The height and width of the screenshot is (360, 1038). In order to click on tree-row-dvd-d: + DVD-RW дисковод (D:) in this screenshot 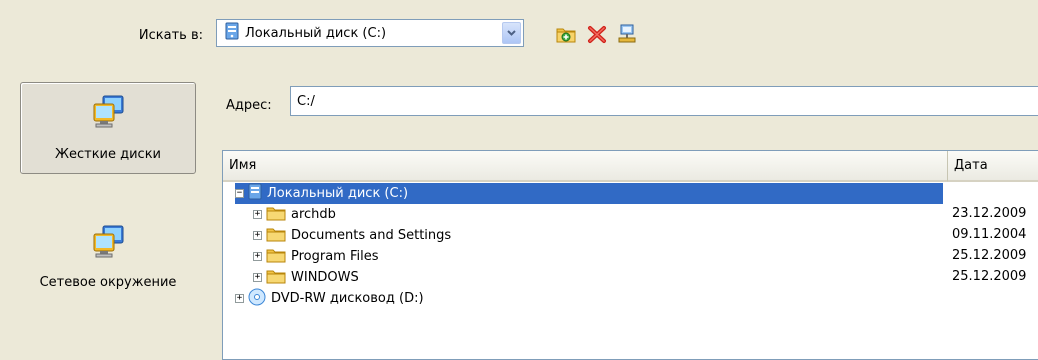, I will do `click(331, 298)`.